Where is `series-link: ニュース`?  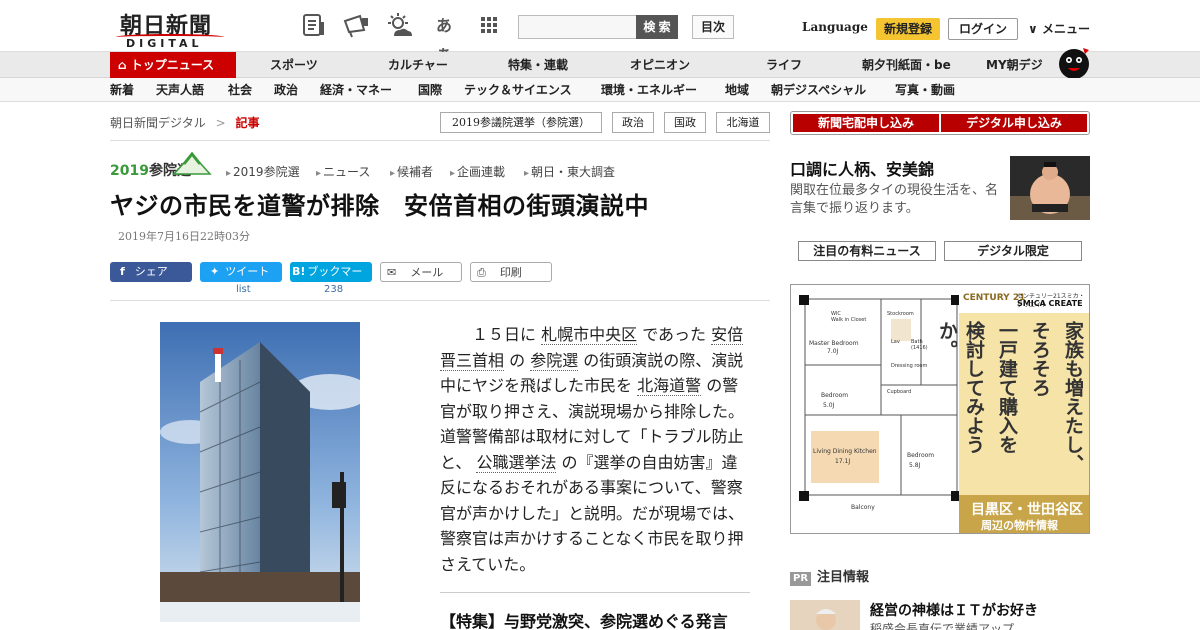 series-link: ニュース is located at coordinates (343, 171).